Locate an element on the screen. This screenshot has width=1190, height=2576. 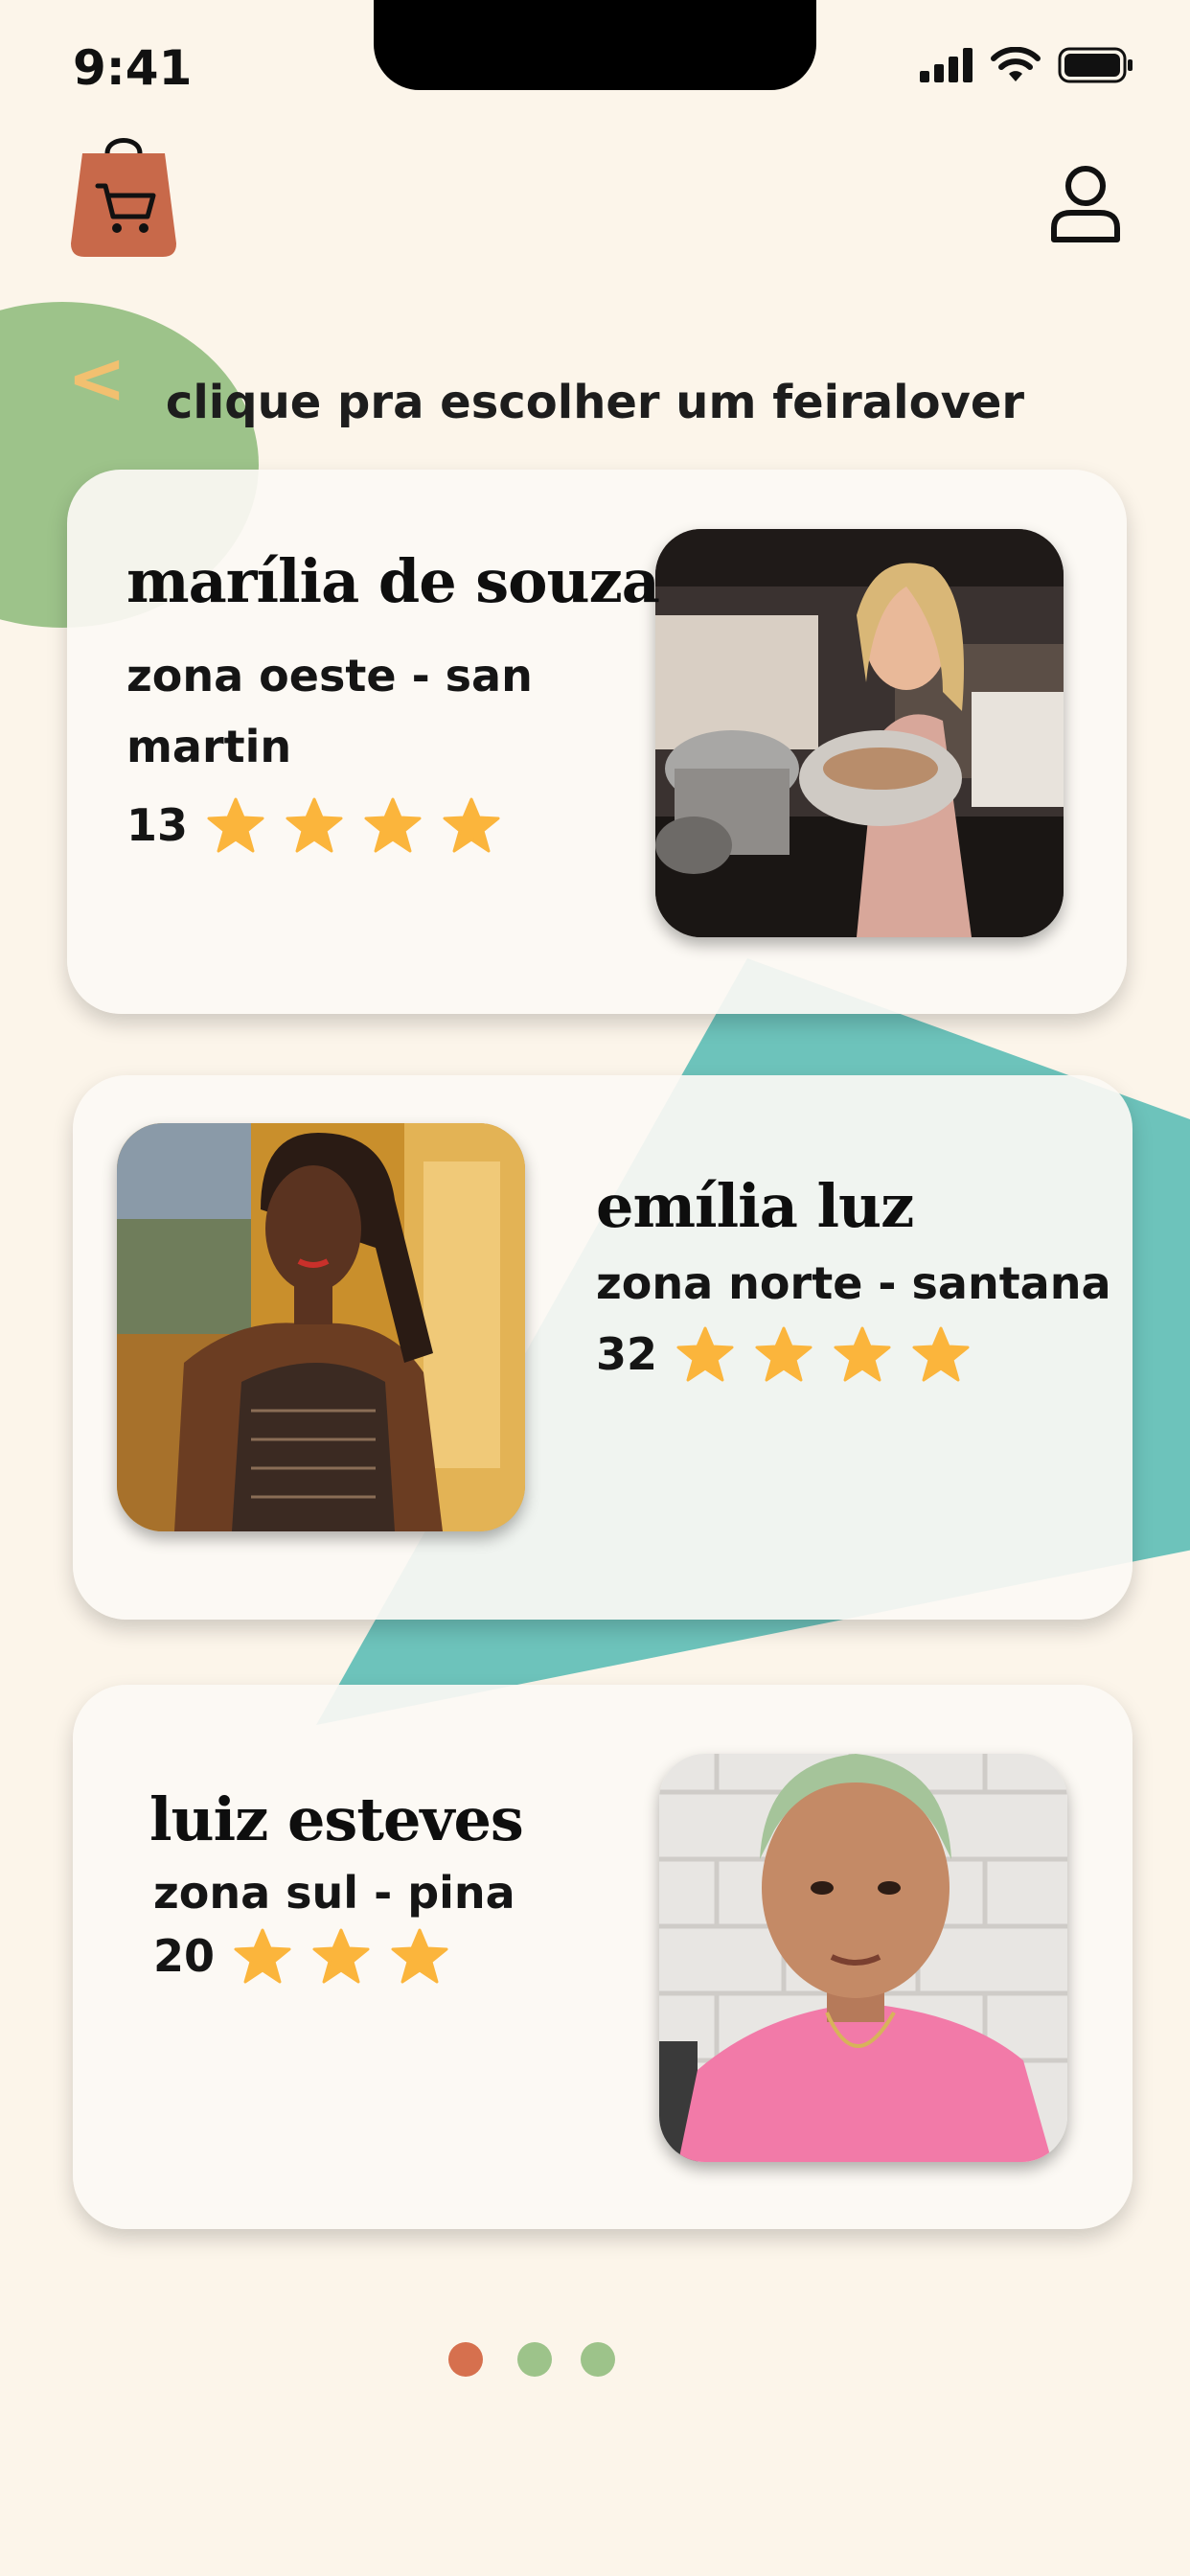
rating: 13 is located at coordinates (313, 825).